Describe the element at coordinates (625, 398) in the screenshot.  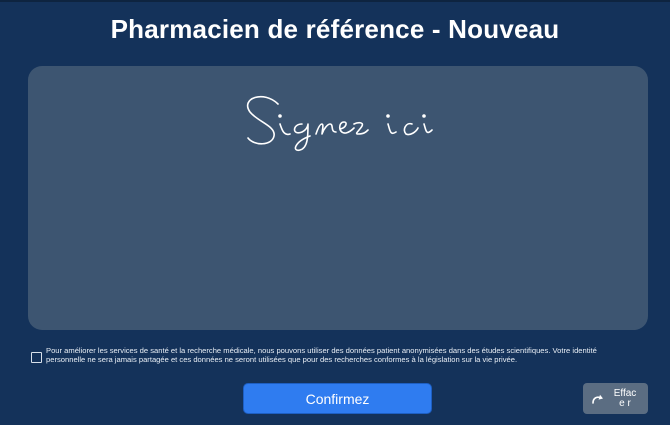
I see `clear-label: Efface r` at that location.